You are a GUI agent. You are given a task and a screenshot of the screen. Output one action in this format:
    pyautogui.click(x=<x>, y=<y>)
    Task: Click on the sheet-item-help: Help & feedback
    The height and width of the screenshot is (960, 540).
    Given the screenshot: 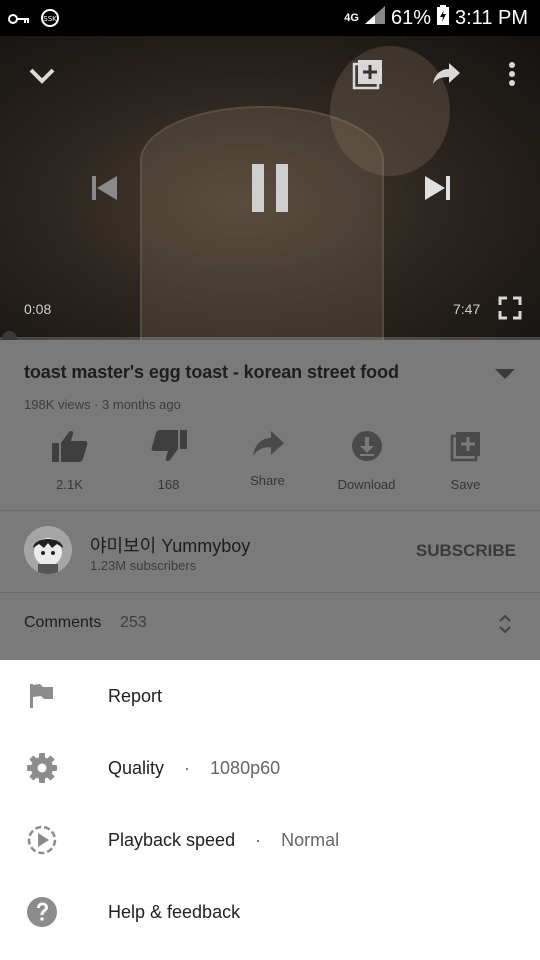 What is the action you would take?
    pyautogui.click(x=270, y=912)
    